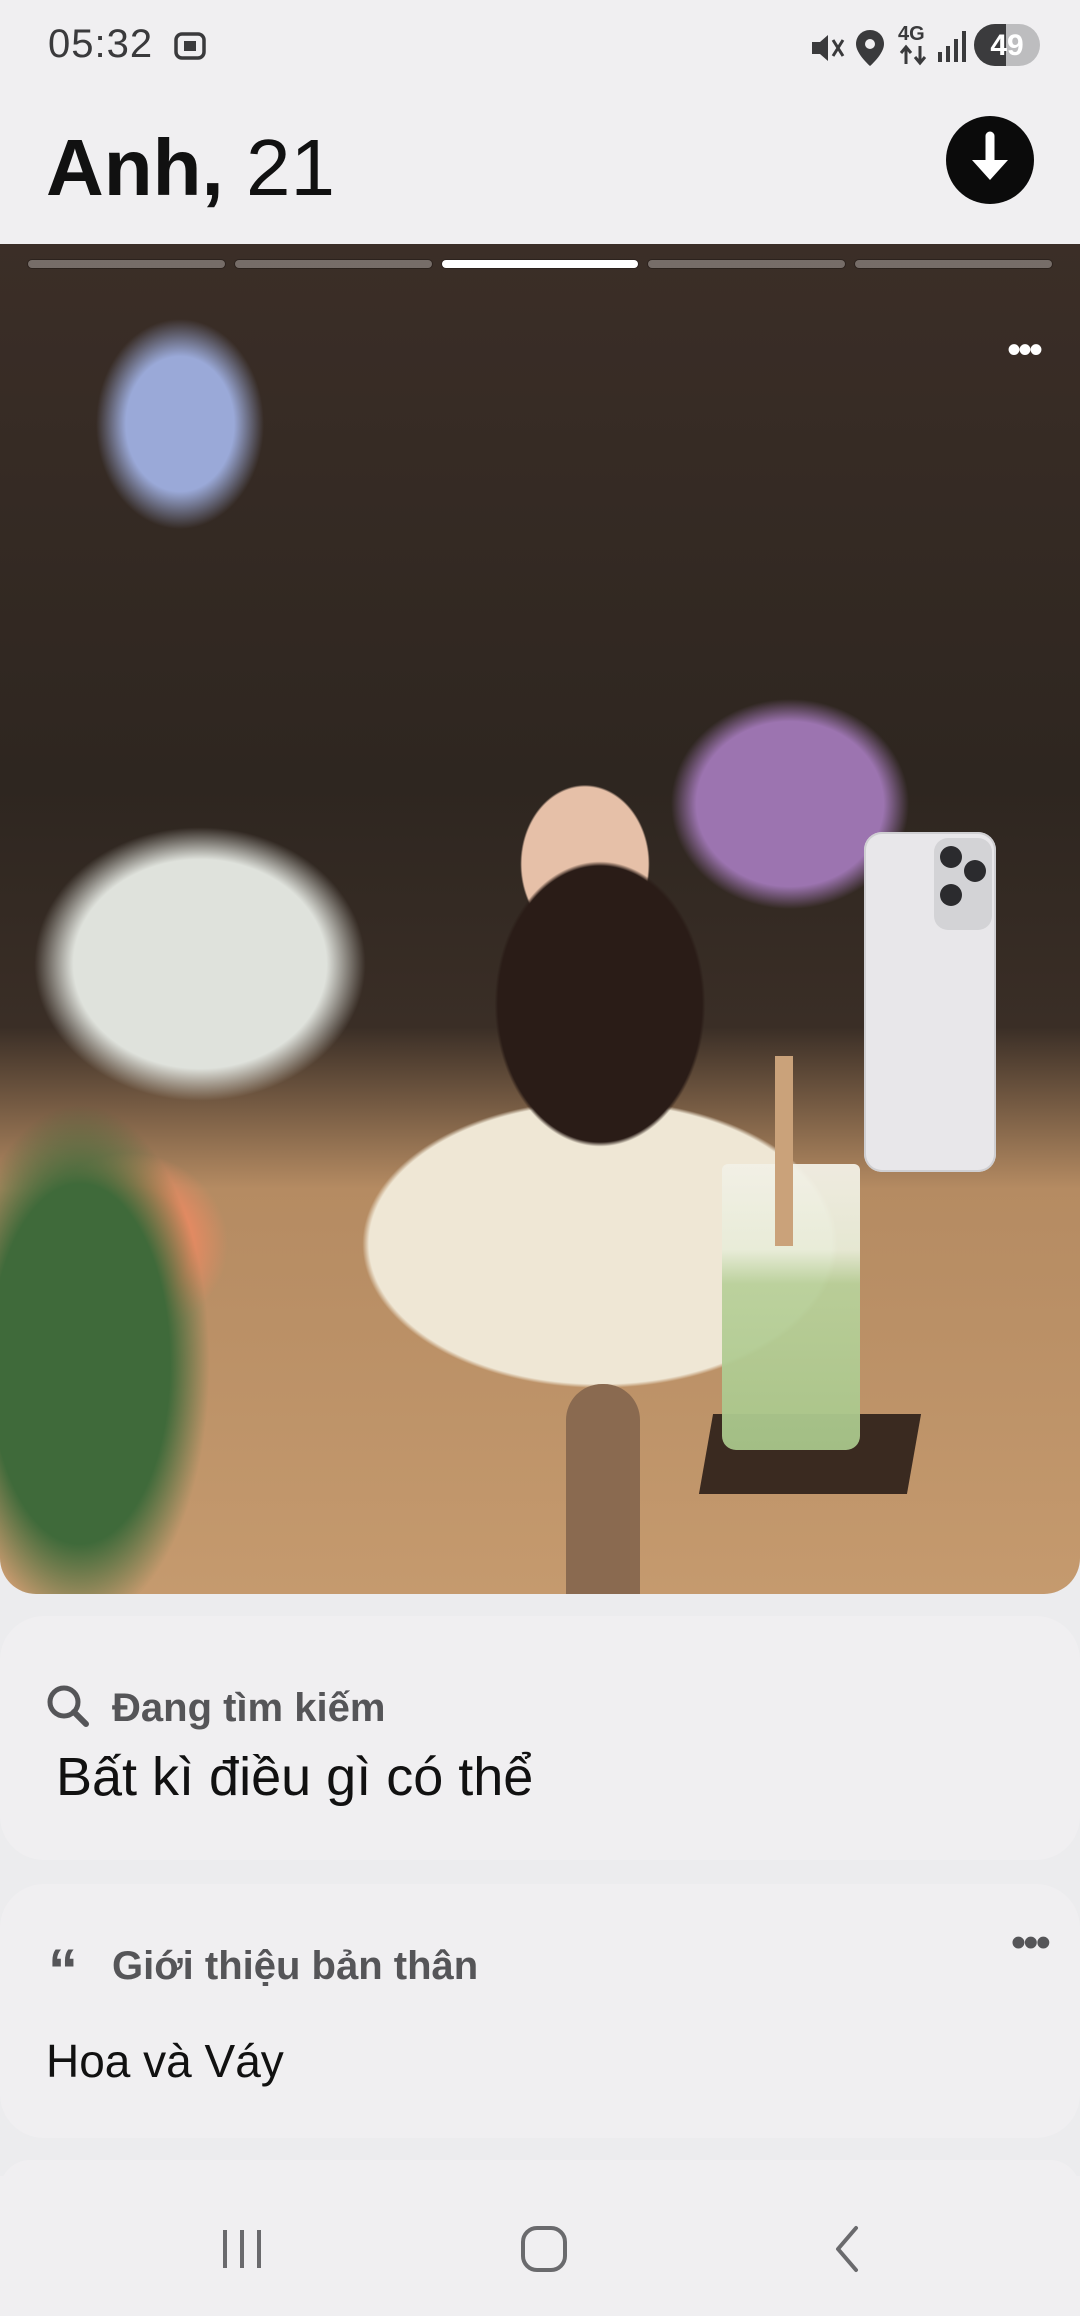 Image resolution: width=1080 pixels, height=2316 pixels. I want to click on looking-for-label: Đang tìm kiếm, so click(249, 1708).